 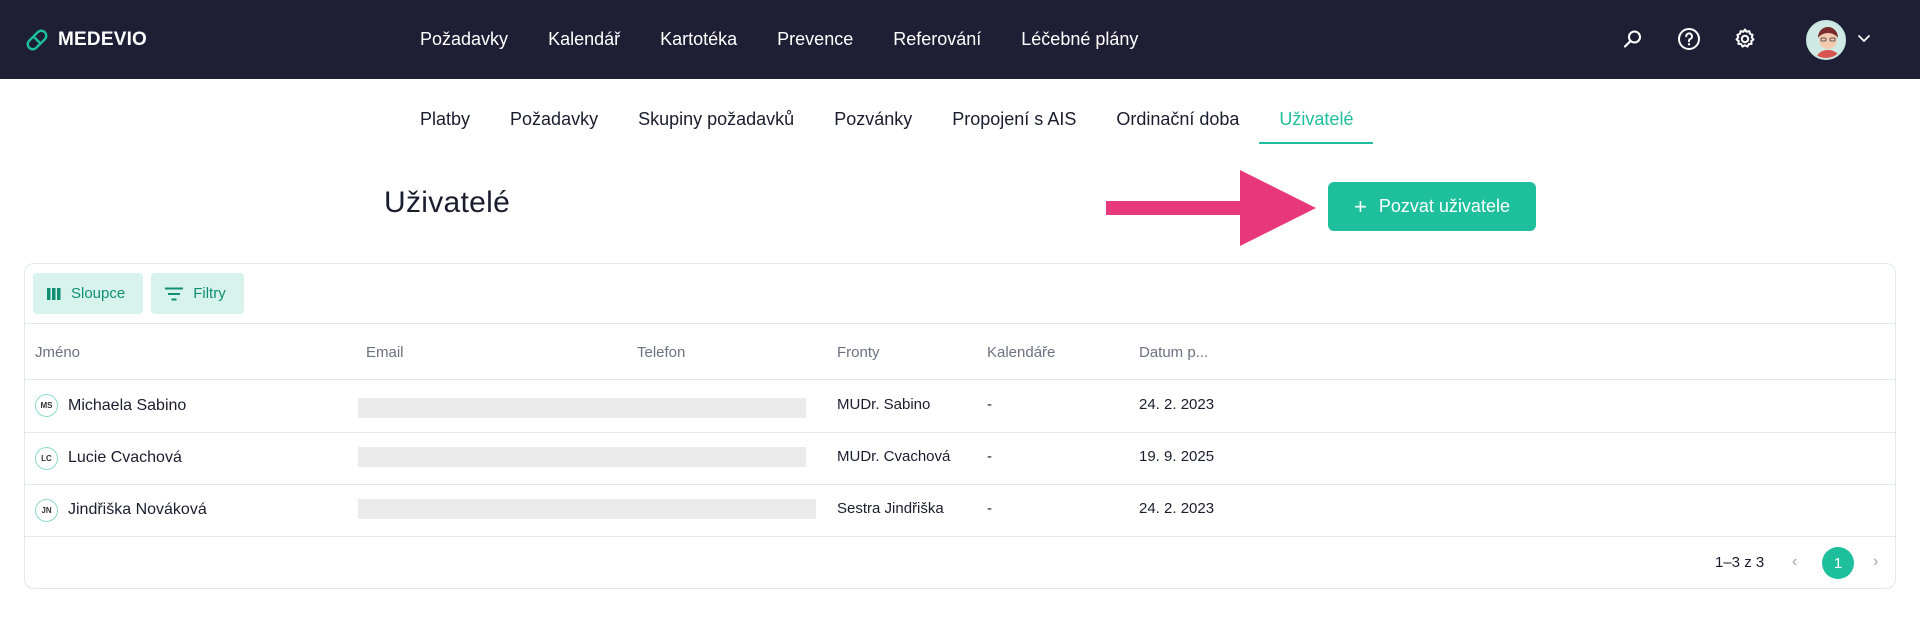 What do you see at coordinates (209, 293) in the screenshot?
I see `filters-label: Filtry` at bounding box center [209, 293].